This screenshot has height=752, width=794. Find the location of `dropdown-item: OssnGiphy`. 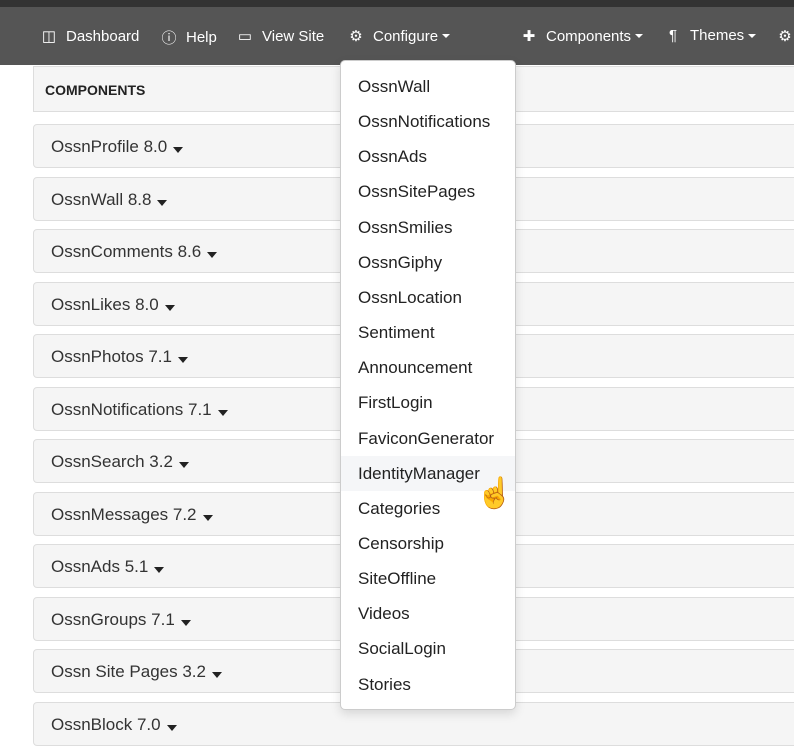

dropdown-item: OssnGiphy is located at coordinates (428, 262).